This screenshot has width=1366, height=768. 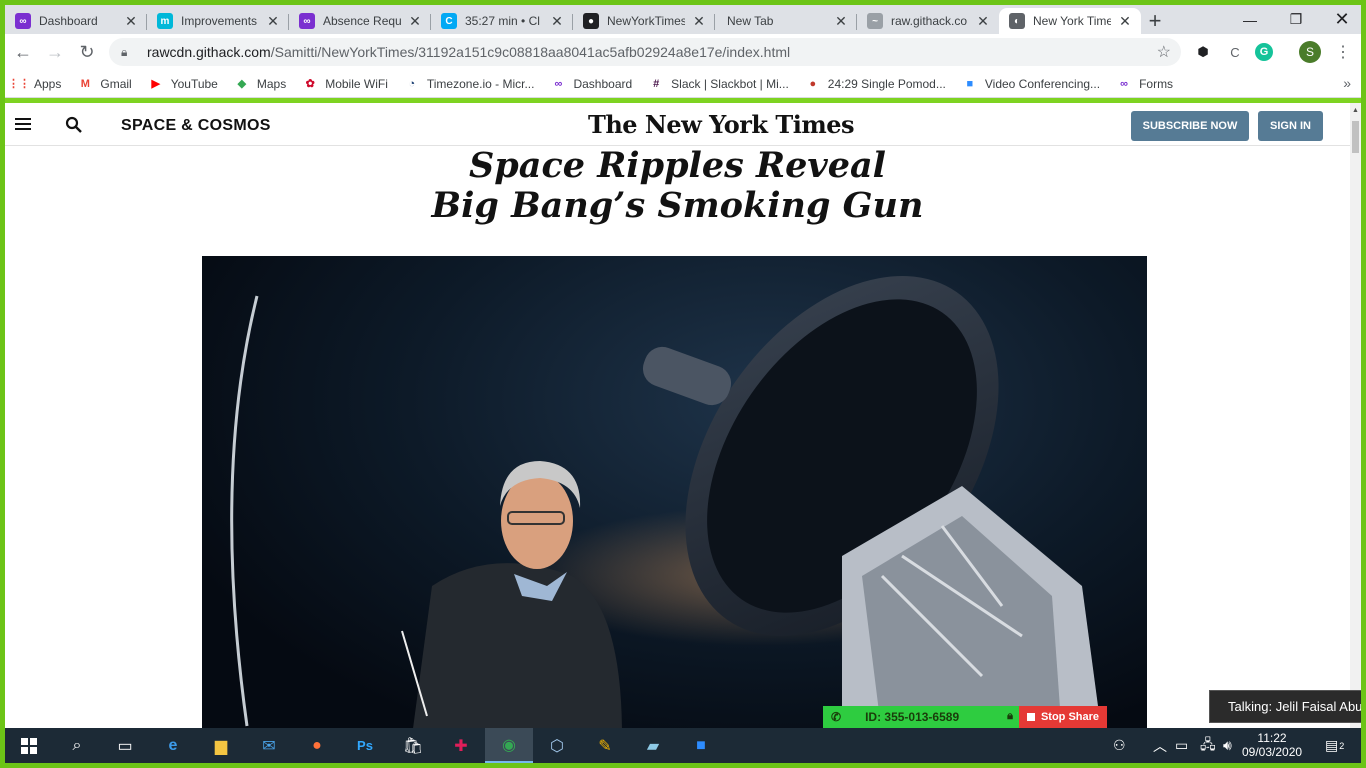 What do you see at coordinates (1119, 745) in the screenshot?
I see `people-icon: ⚇` at bounding box center [1119, 745].